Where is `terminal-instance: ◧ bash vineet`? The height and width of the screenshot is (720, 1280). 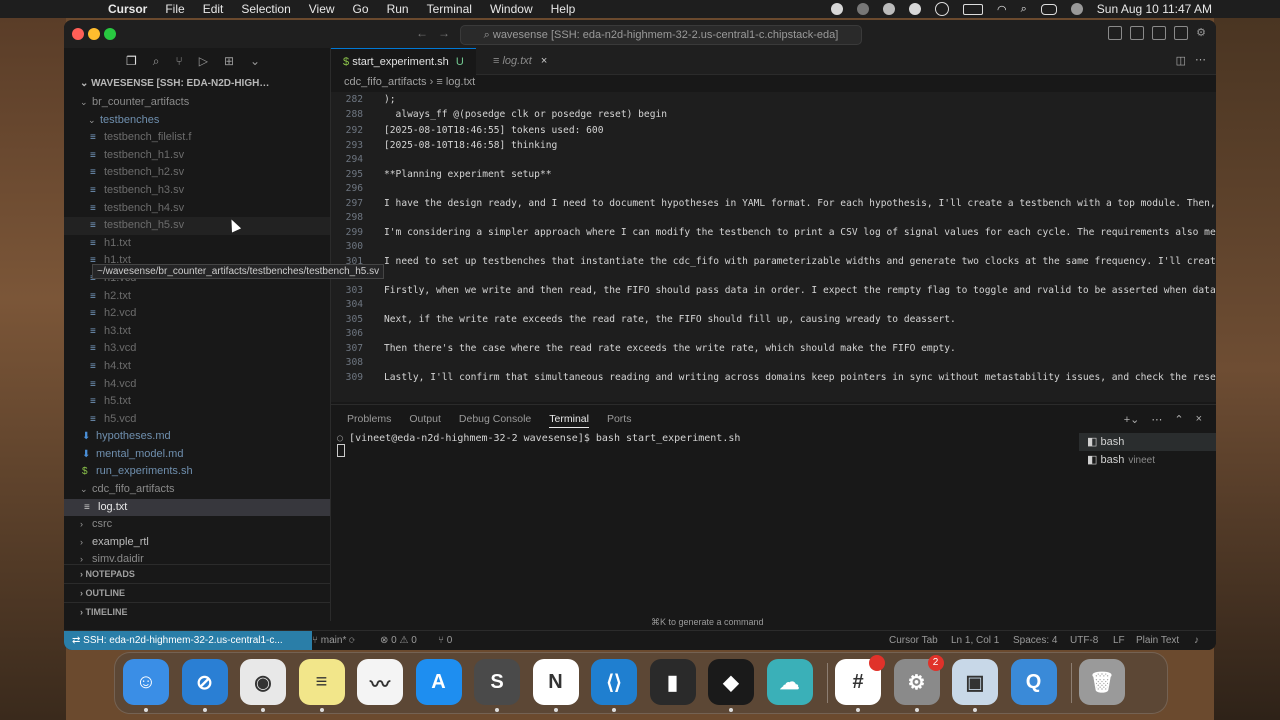 terminal-instance: ◧ bash vineet is located at coordinates (1147, 460).